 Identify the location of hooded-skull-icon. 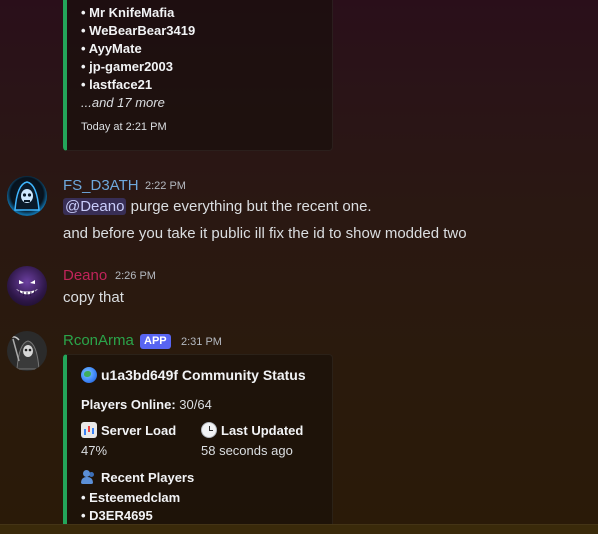
(27, 196).